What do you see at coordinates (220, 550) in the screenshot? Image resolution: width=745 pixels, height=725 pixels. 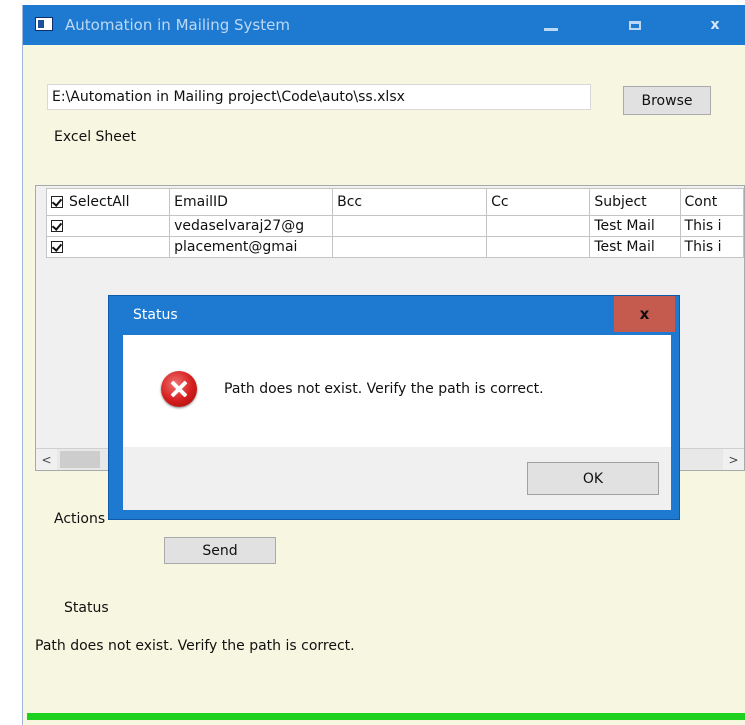 I see `send-button: Send` at bounding box center [220, 550].